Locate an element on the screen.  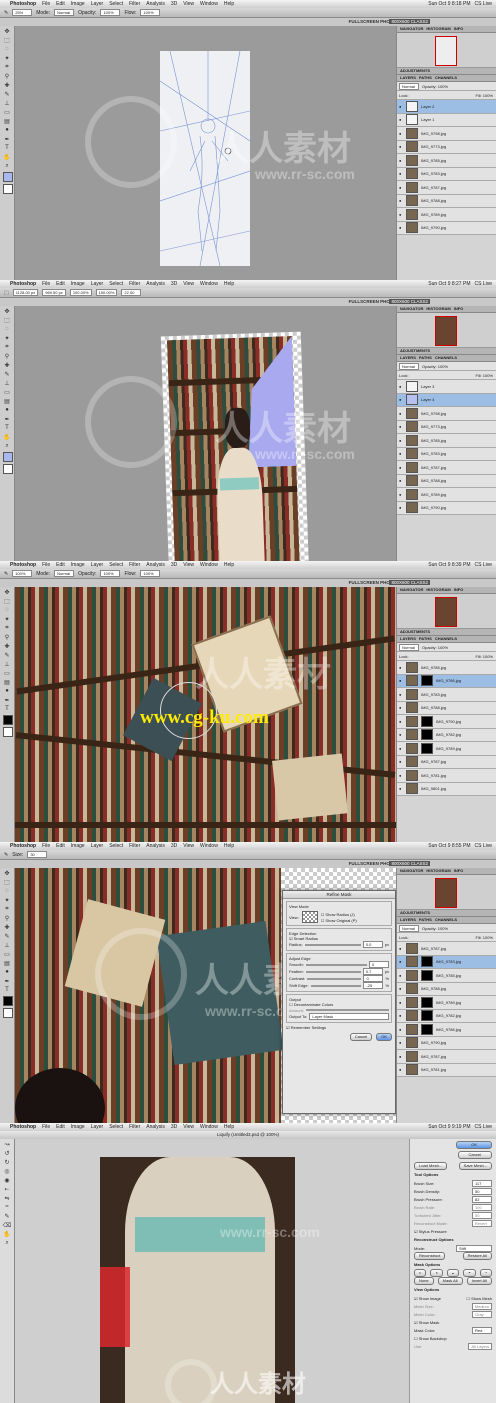
turbulence-icon: ≈ is located at coordinates (7, 1207).